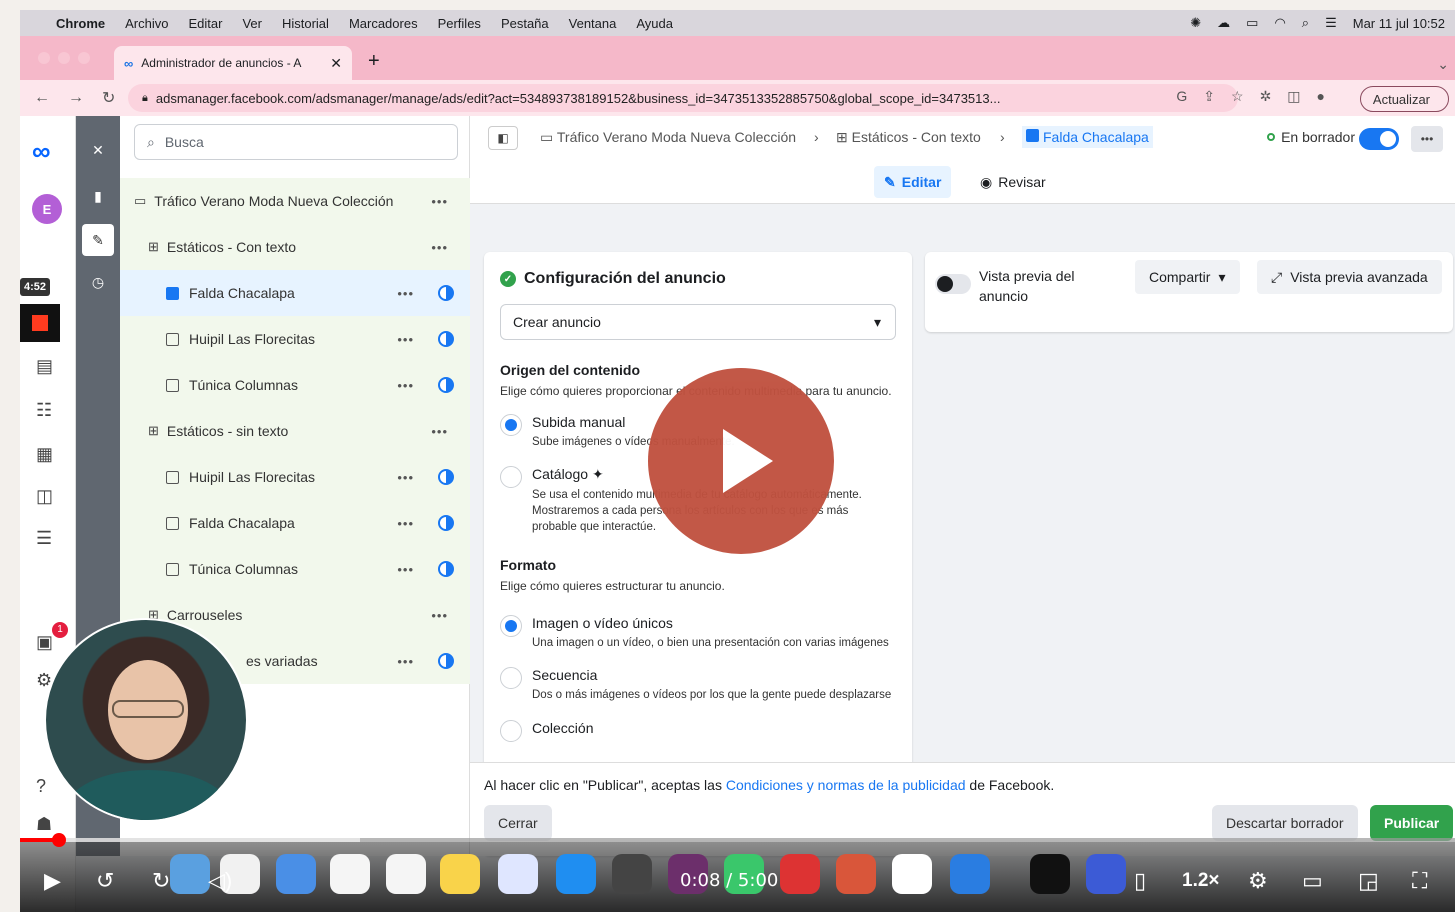 The height and width of the screenshot is (912, 1455). Describe the element at coordinates (1258, 881) in the screenshot. I see `gear-icon: ⚙` at that location.